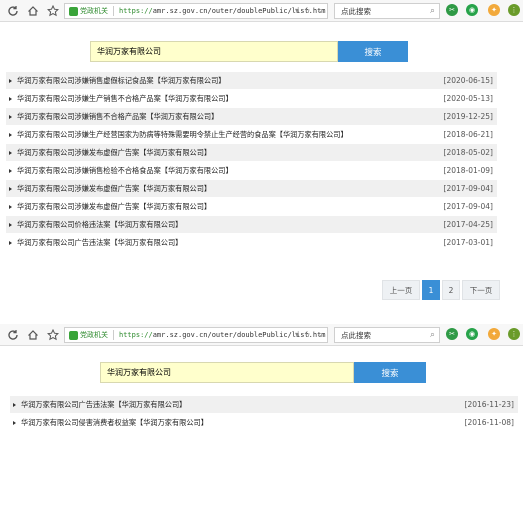 The image size is (523, 512). What do you see at coordinates (481, 290) in the screenshot?
I see `next-page-button: 下一页` at bounding box center [481, 290].